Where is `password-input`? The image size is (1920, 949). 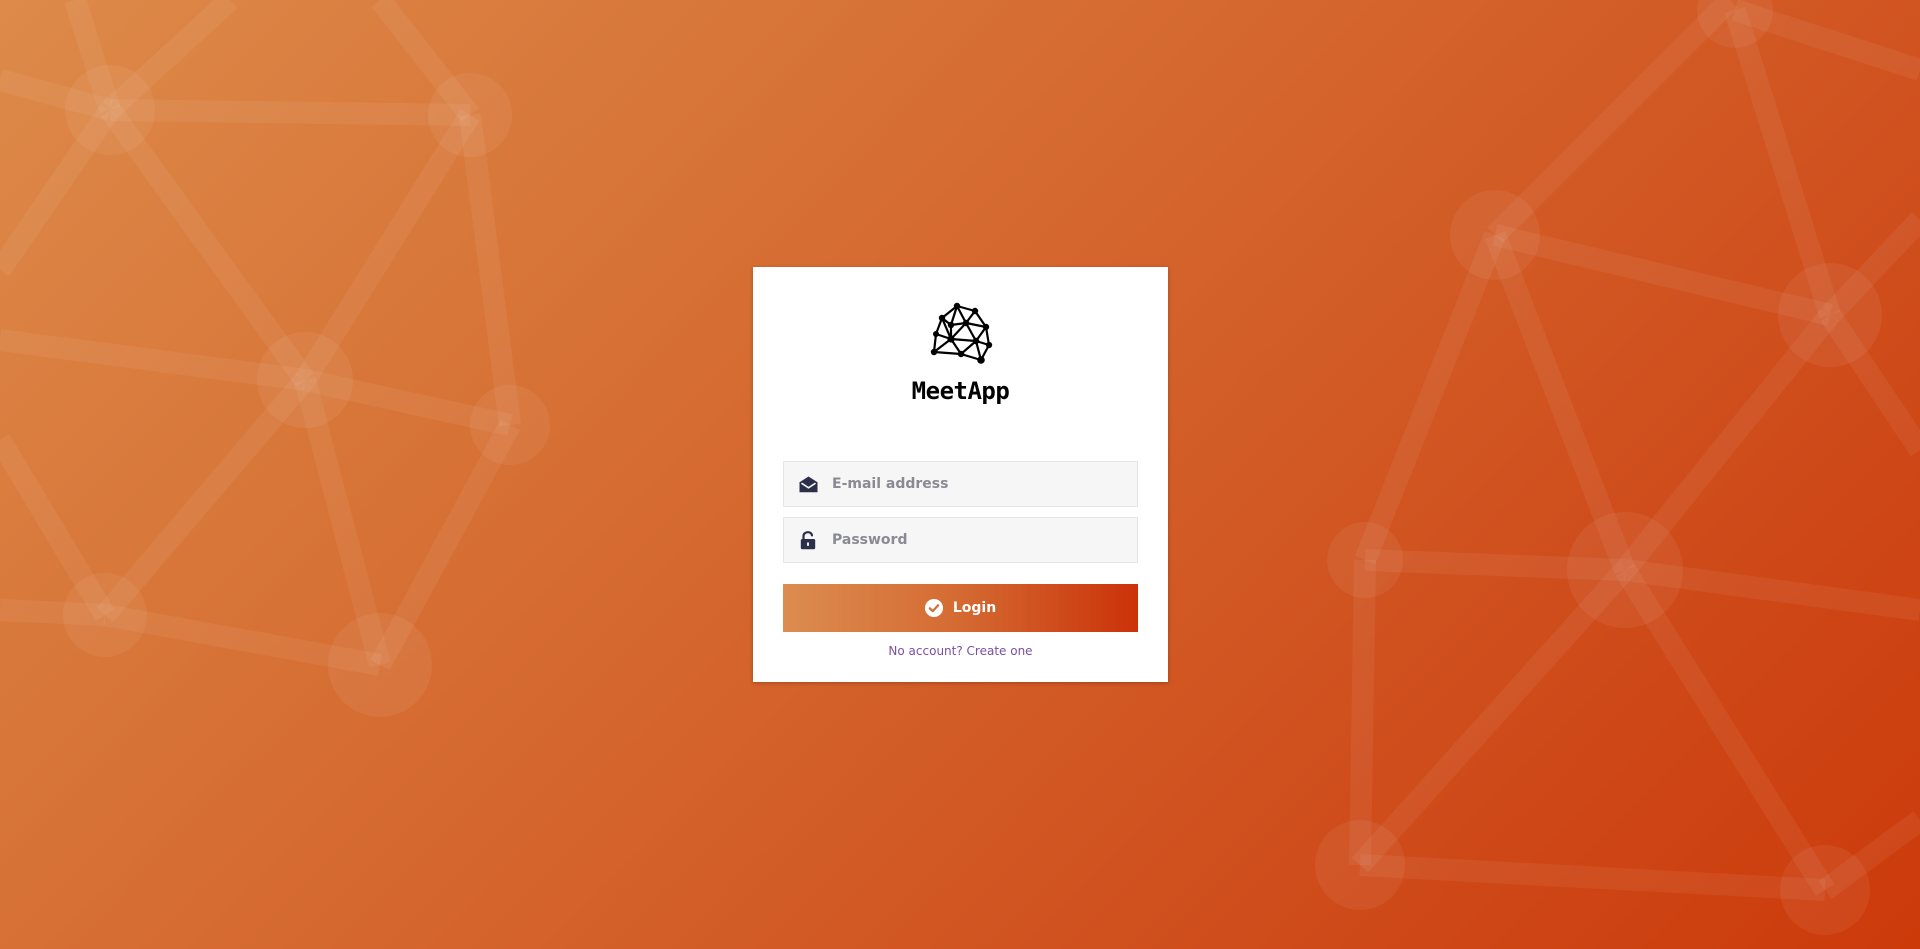
password-input is located at coordinates (977, 540).